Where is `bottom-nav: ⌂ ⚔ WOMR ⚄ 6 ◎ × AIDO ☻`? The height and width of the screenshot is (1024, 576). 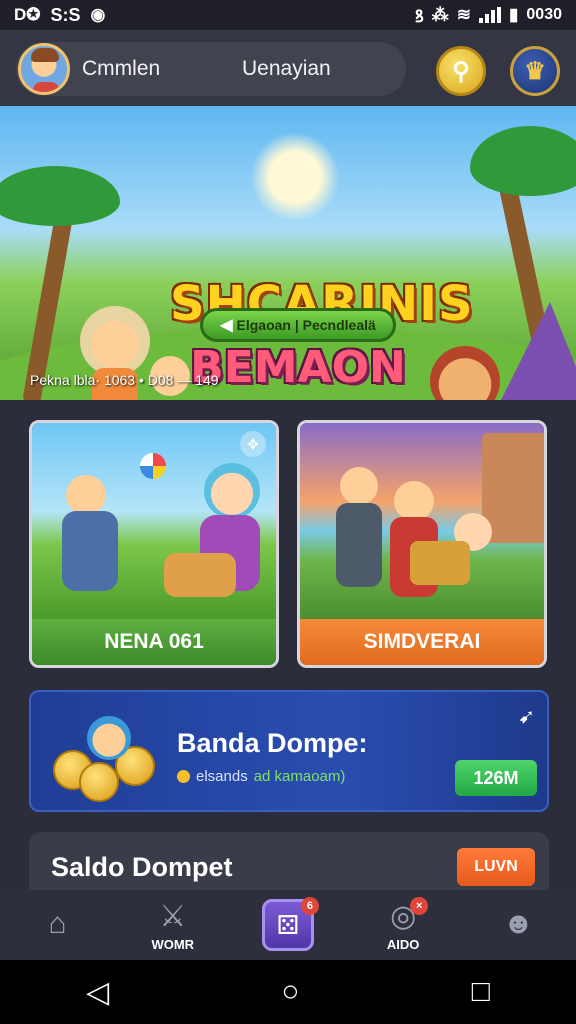 bottom-nav: ⌂ ⚔ WOMR ⚄ 6 ◎ × AIDO ☻ is located at coordinates (288, 925).